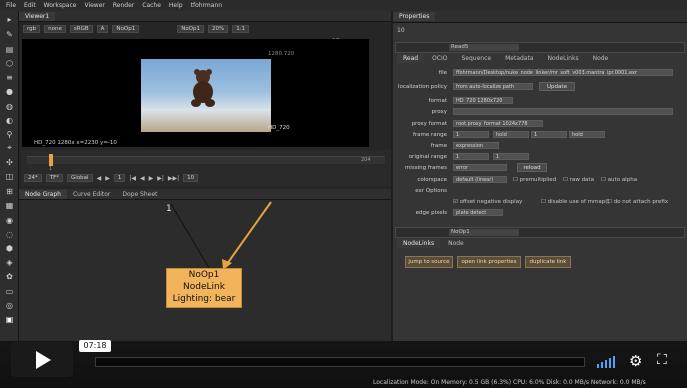 The height and width of the screenshot is (388, 687). I want to click on fullscreen-icon: ⛶, so click(662, 360).